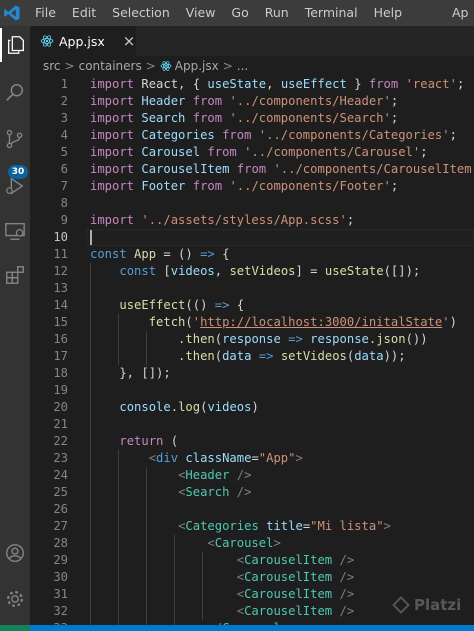 The image size is (474, 631). I want to click on code-token: ', so click(196, 322).